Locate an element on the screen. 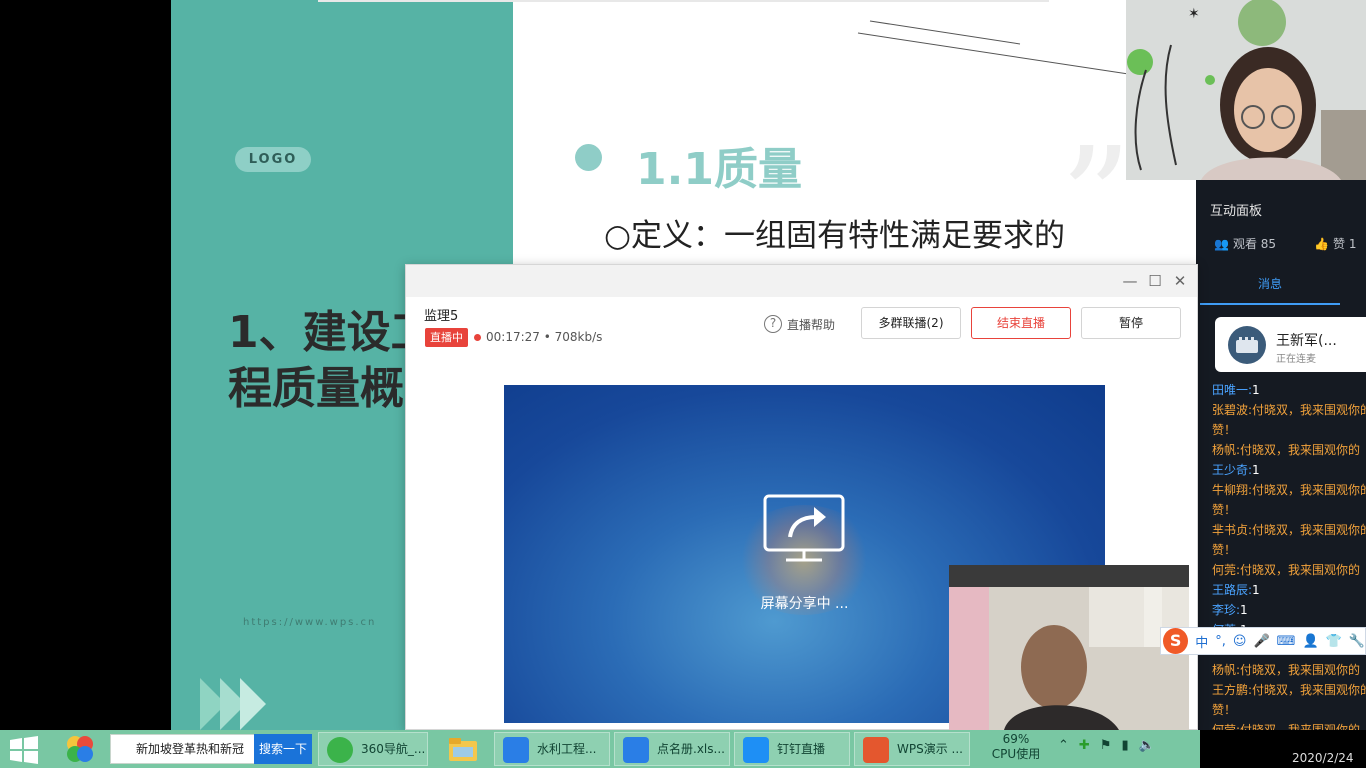 The width and height of the screenshot is (1366, 768). message-sender: 王路辰: is located at coordinates (1232, 590).